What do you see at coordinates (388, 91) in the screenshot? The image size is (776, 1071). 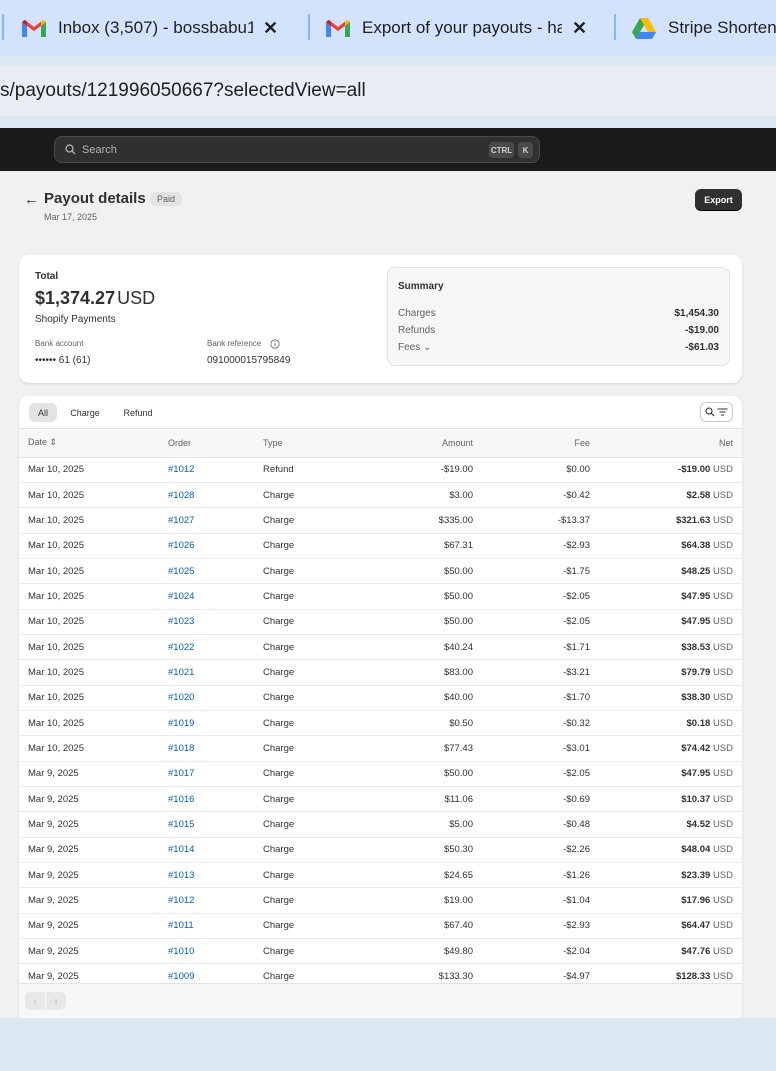 I see `address-bar: s/payouts/121996050667?selectedView=all` at bounding box center [388, 91].